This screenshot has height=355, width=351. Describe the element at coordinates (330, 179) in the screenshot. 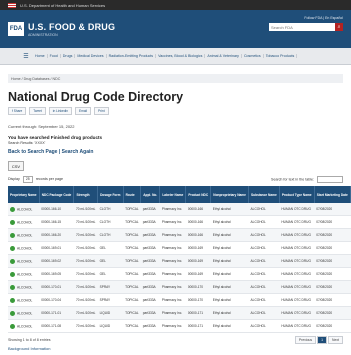

I see `filter-input` at that location.